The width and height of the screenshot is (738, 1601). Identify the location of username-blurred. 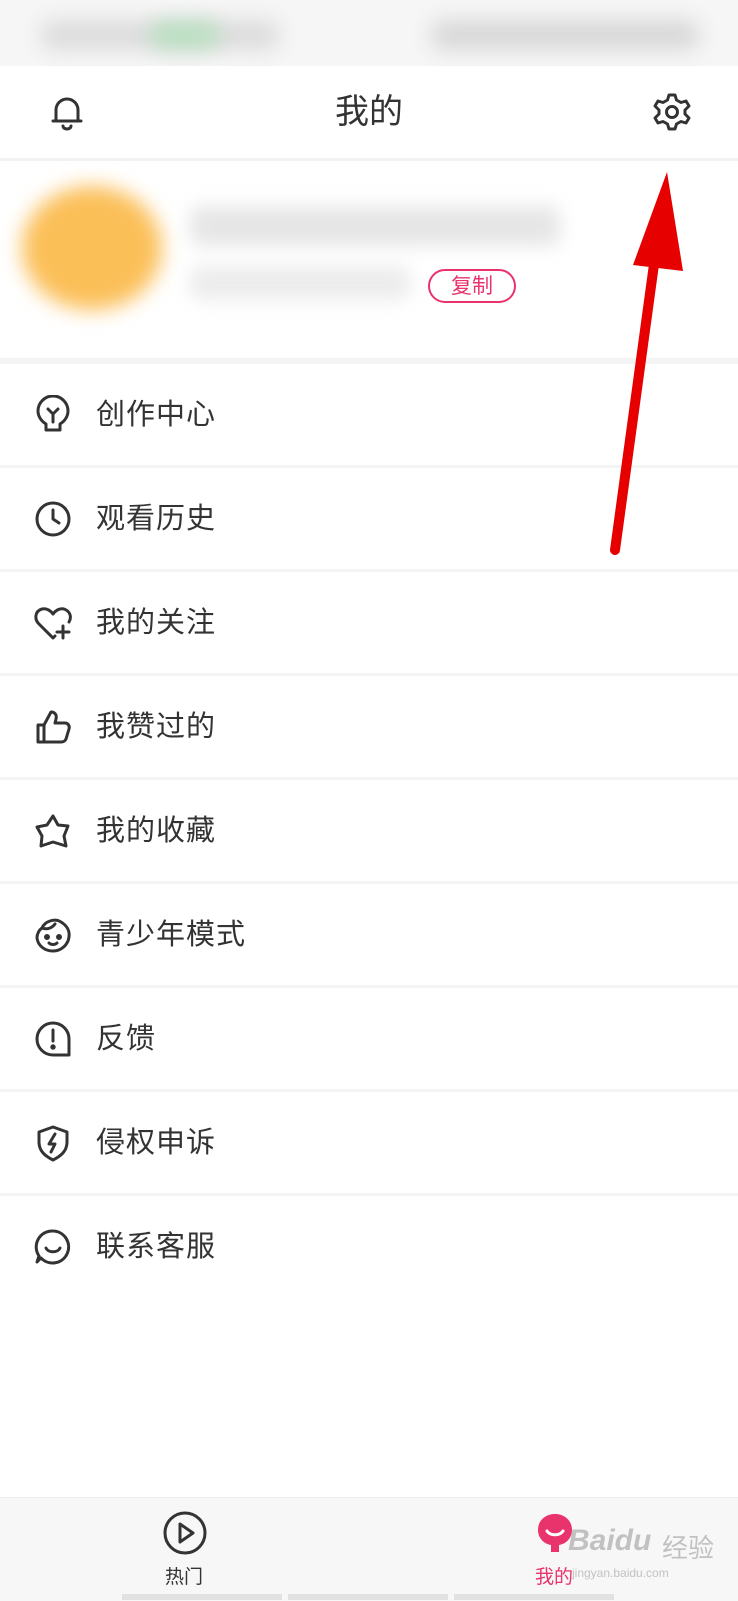
(375, 226).